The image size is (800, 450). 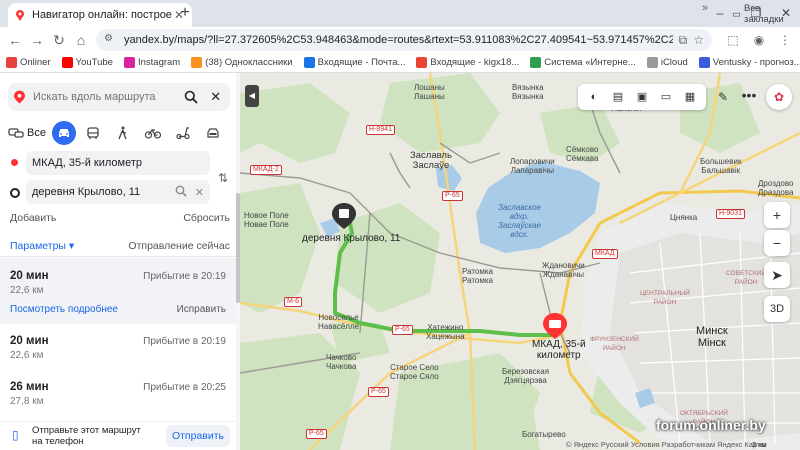 What do you see at coordinates (563, 270) in the screenshot?
I see `map-label-zhdanovichi: Ждановичи Жданавічы` at bounding box center [563, 270].